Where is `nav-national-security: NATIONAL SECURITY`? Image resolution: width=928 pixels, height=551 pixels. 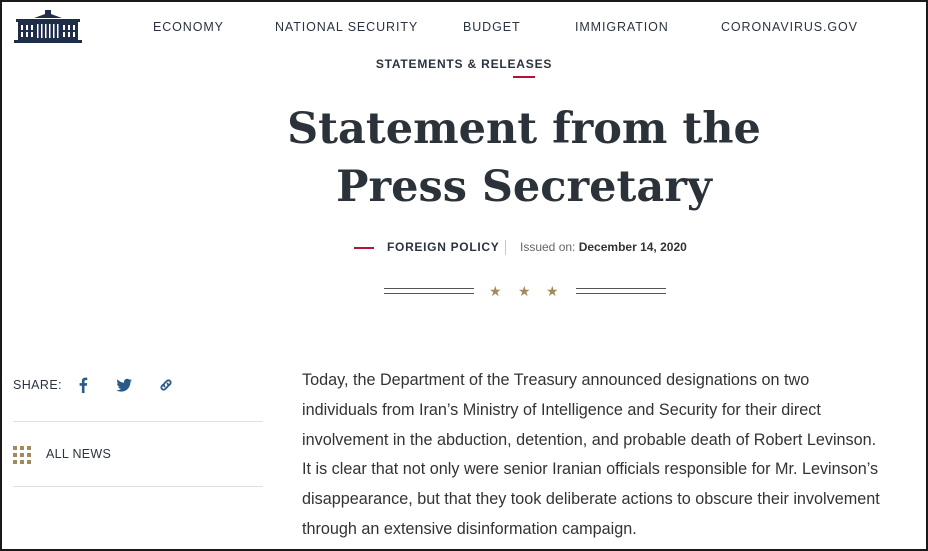
nav-national-security: NATIONAL SECURITY is located at coordinates (346, 27).